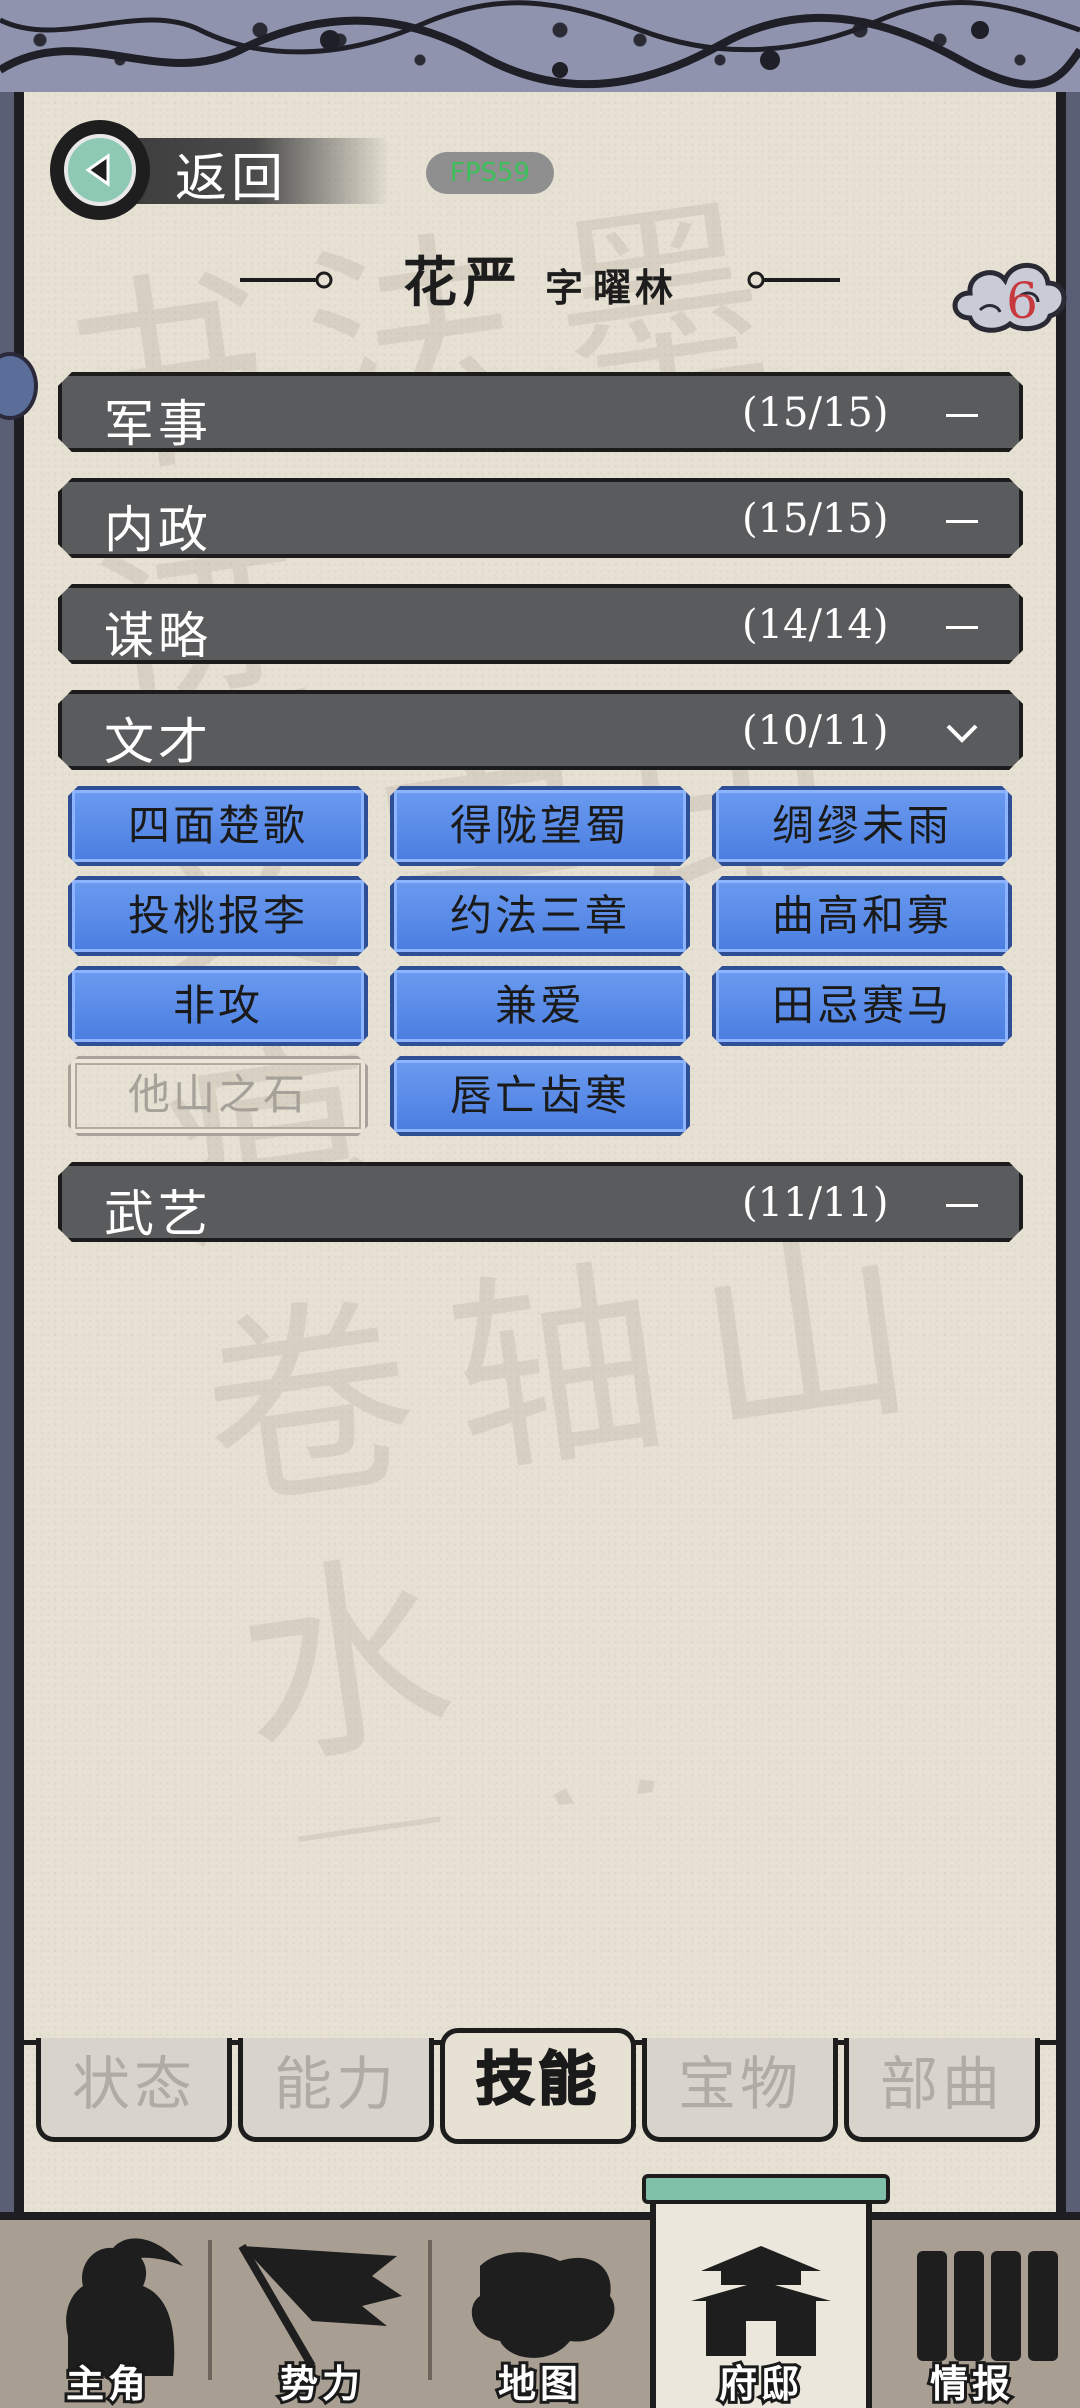  I want to click on nav-mansion: 府邸, so click(761, 2317).